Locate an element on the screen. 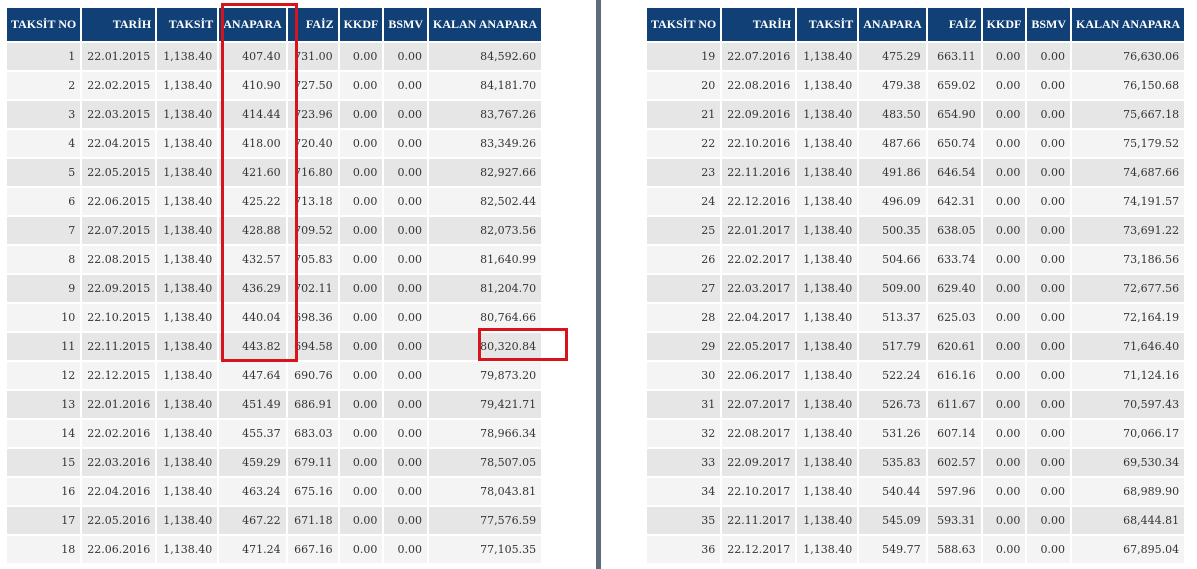 Image resolution: width=1197 pixels, height=569 pixels. cell-anapara: 522.24 is located at coordinates (892, 375).